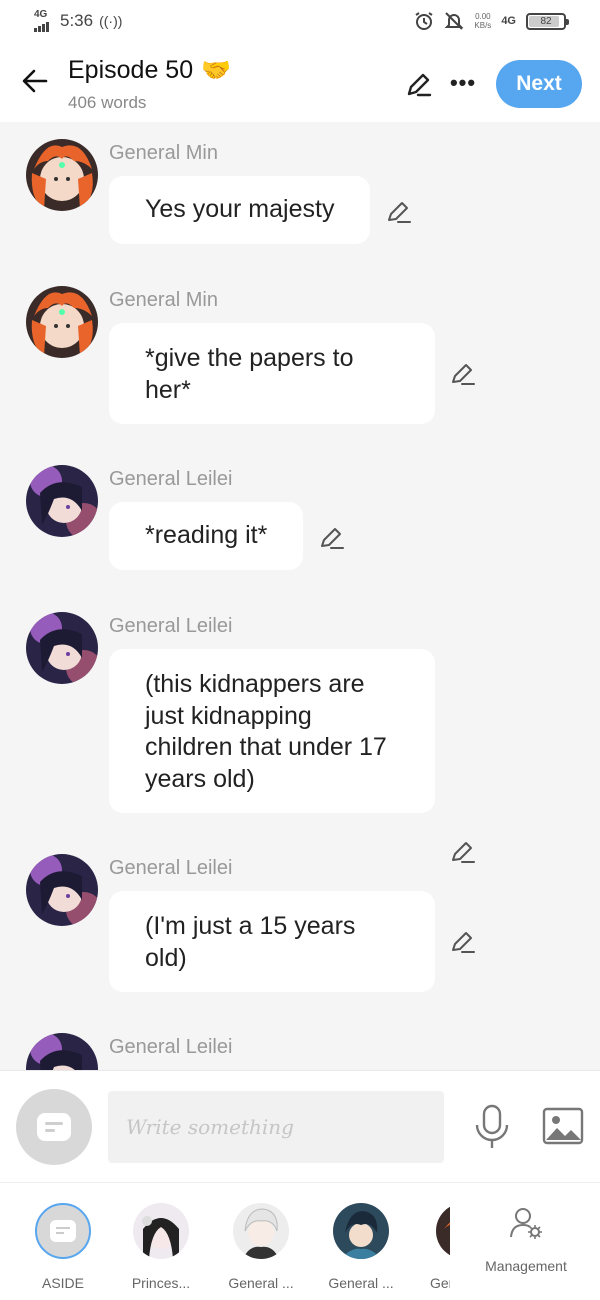 This screenshot has width=600, height=1300. What do you see at coordinates (300, 83) in the screenshot?
I see `header: Episode 50 🤝 406 words ••• Next` at bounding box center [300, 83].